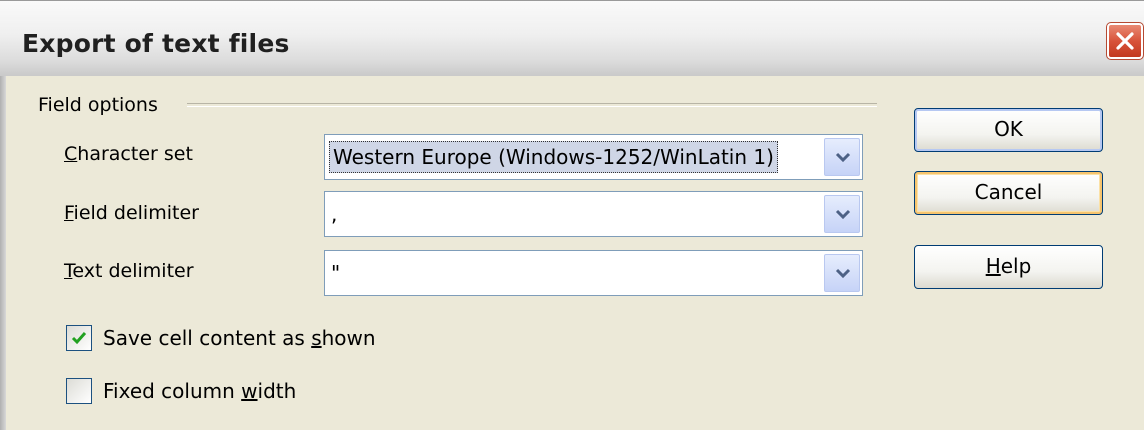  What do you see at coordinates (593, 273) in the screenshot?
I see `text-delimiter-combo: "` at bounding box center [593, 273].